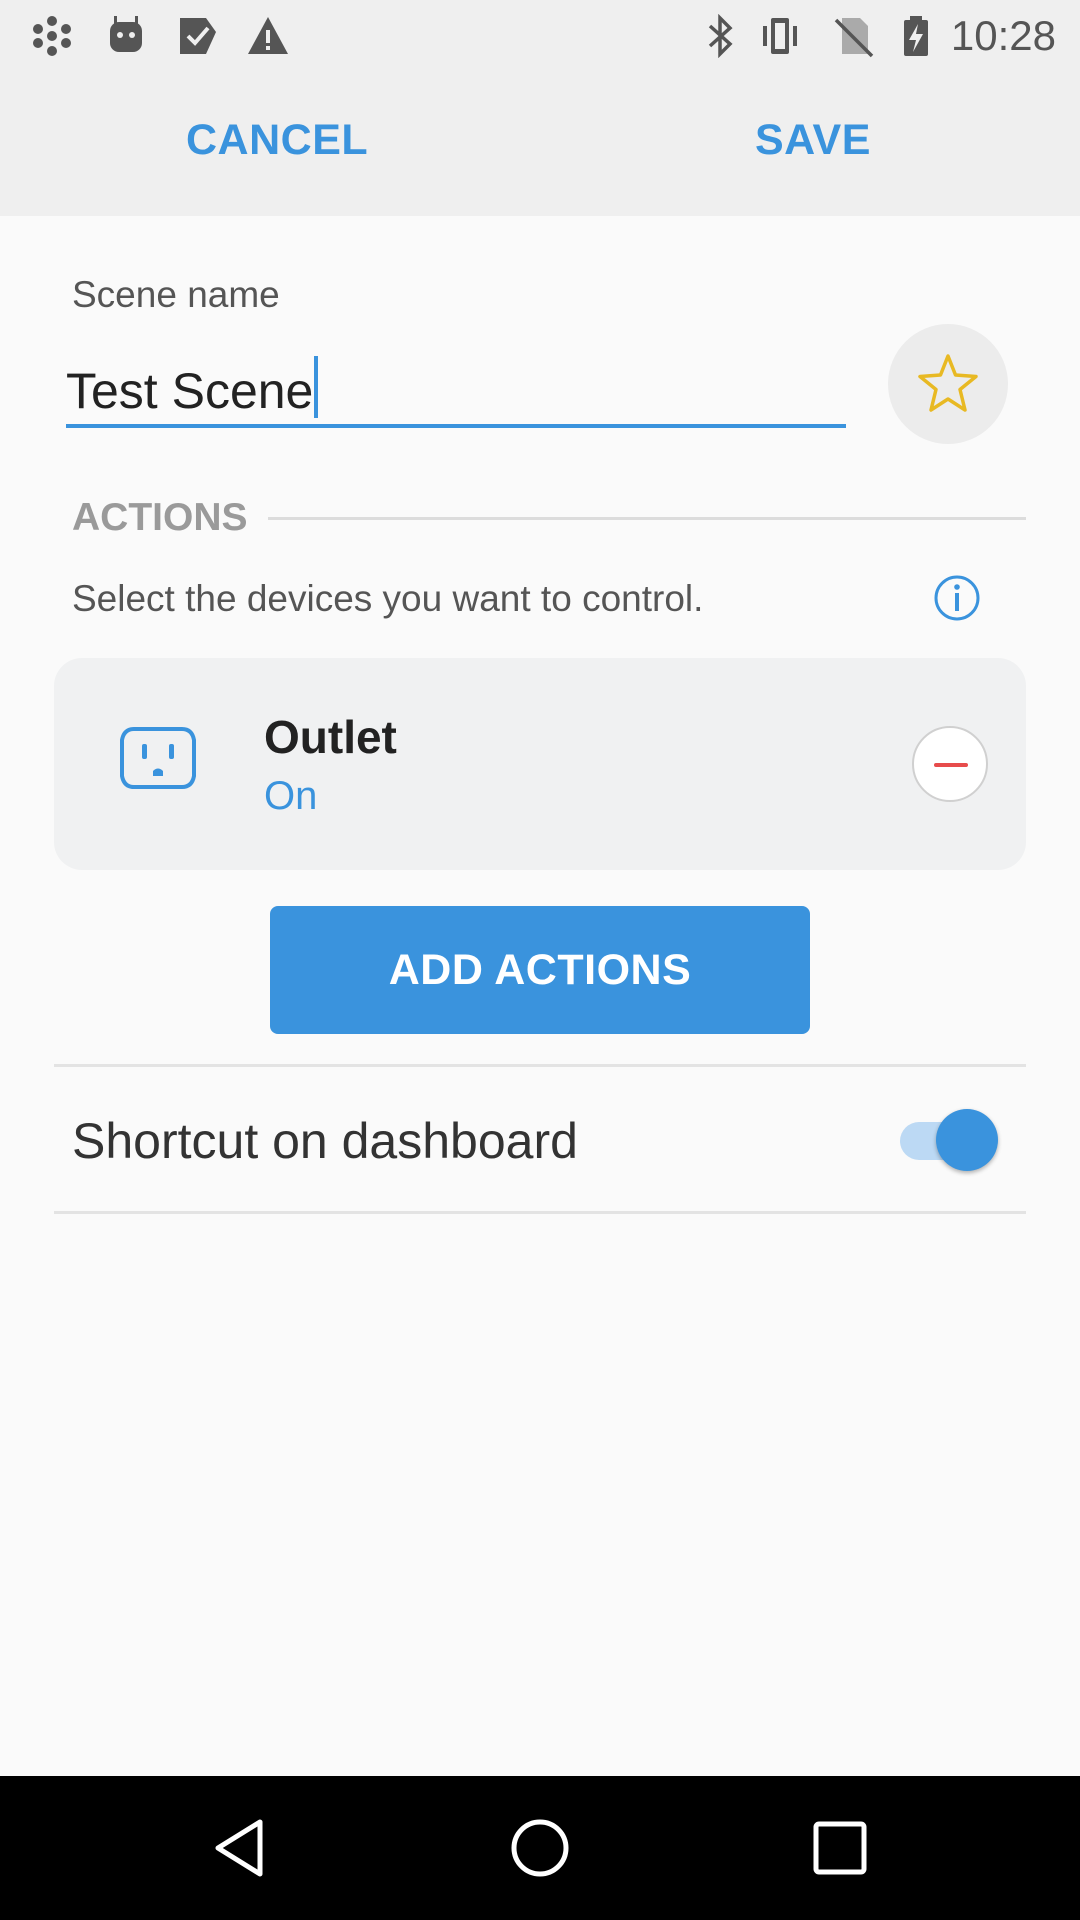 This screenshot has width=1080, height=1920. I want to click on scene-name-value: Test Scene, so click(192, 388).